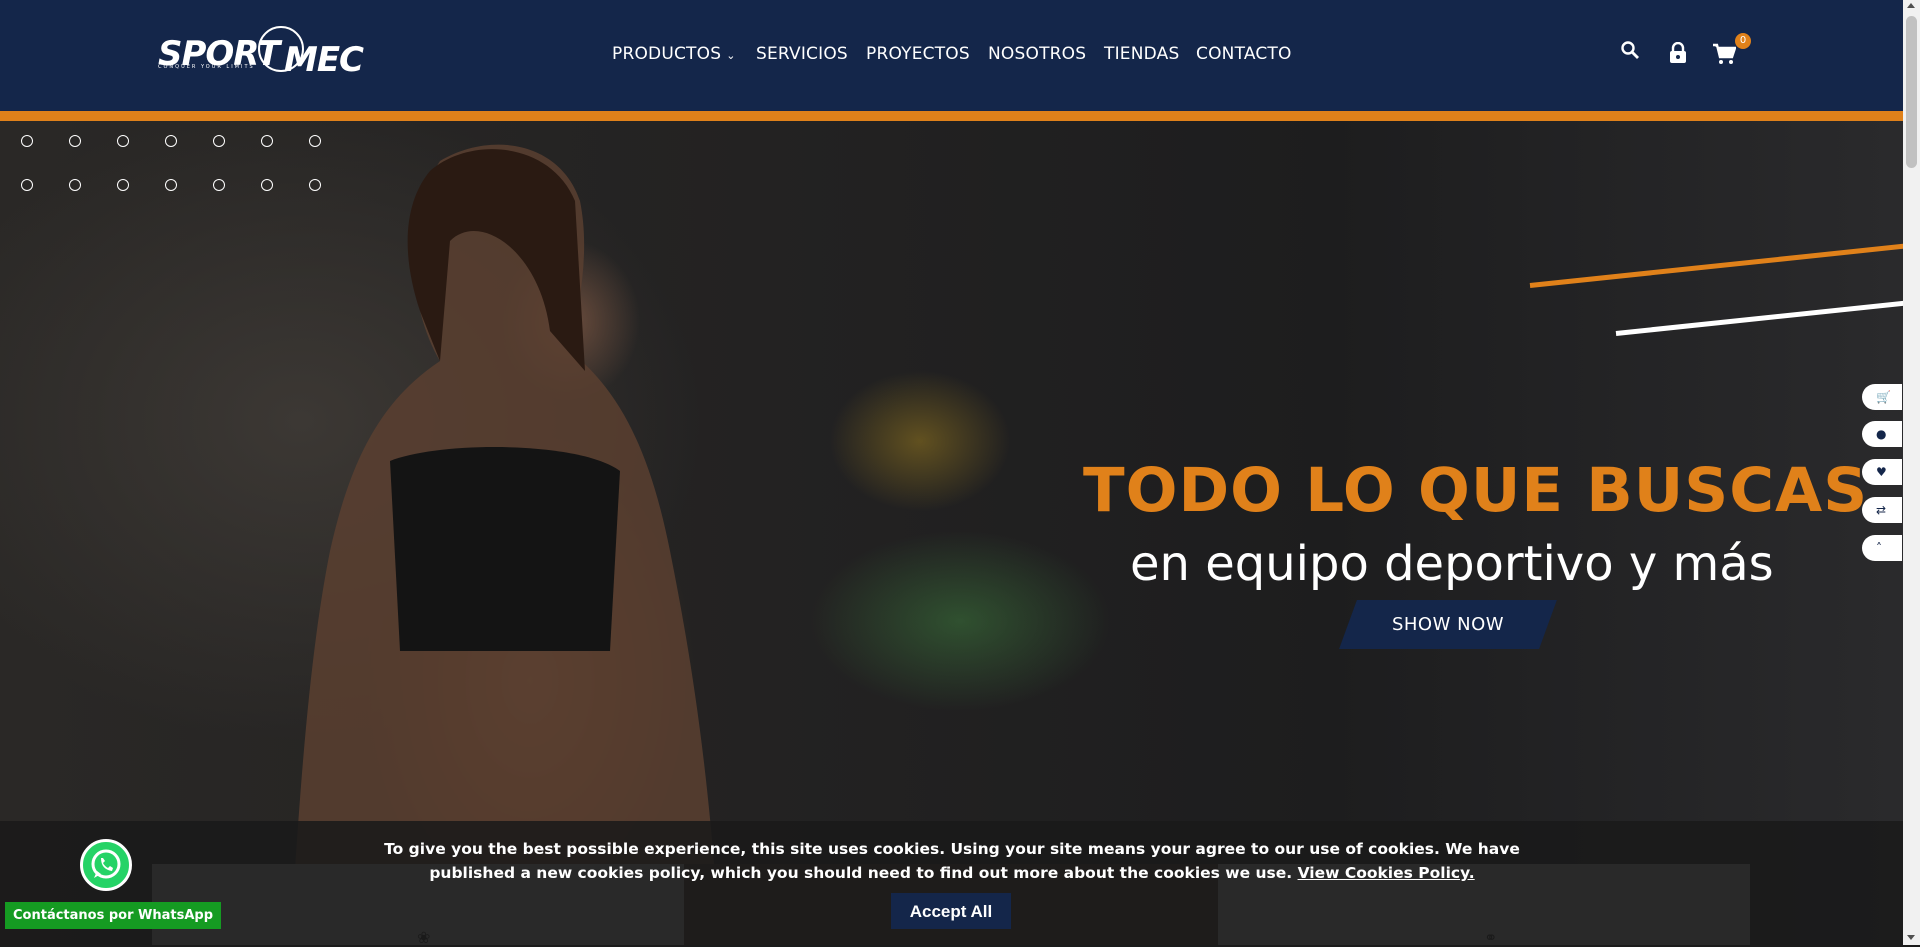 The height and width of the screenshot is (947, 1920). Describe the element at coordinates (276, 54) in the screenshot. I see `sportmec-logo: SPORT MEC CONQUER YOUR LIMITS` at that location.